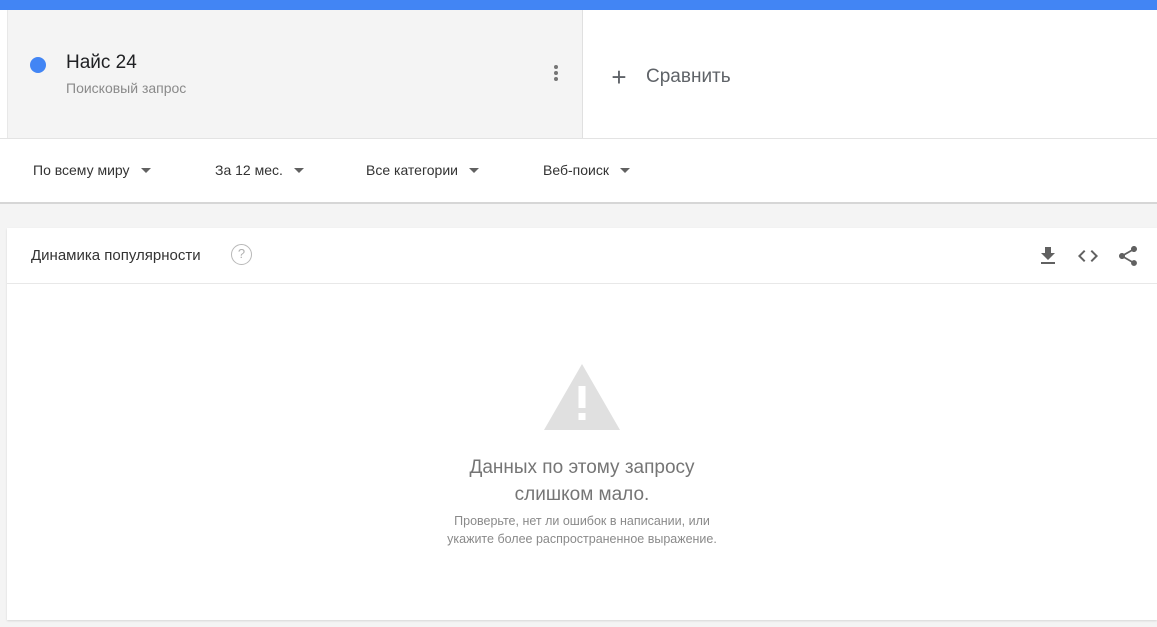 This screenshot has height=627, width=1157. Describe the element at coordinates (38, 65) in the screenshot. I see `term-color-dot` at that location.